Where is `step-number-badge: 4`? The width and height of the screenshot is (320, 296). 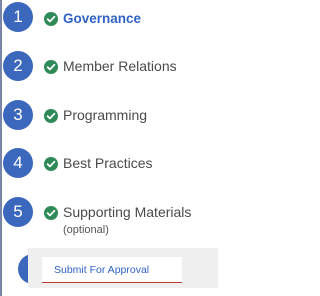 step-number-badge: 4 is located at coordinates (18, 163).